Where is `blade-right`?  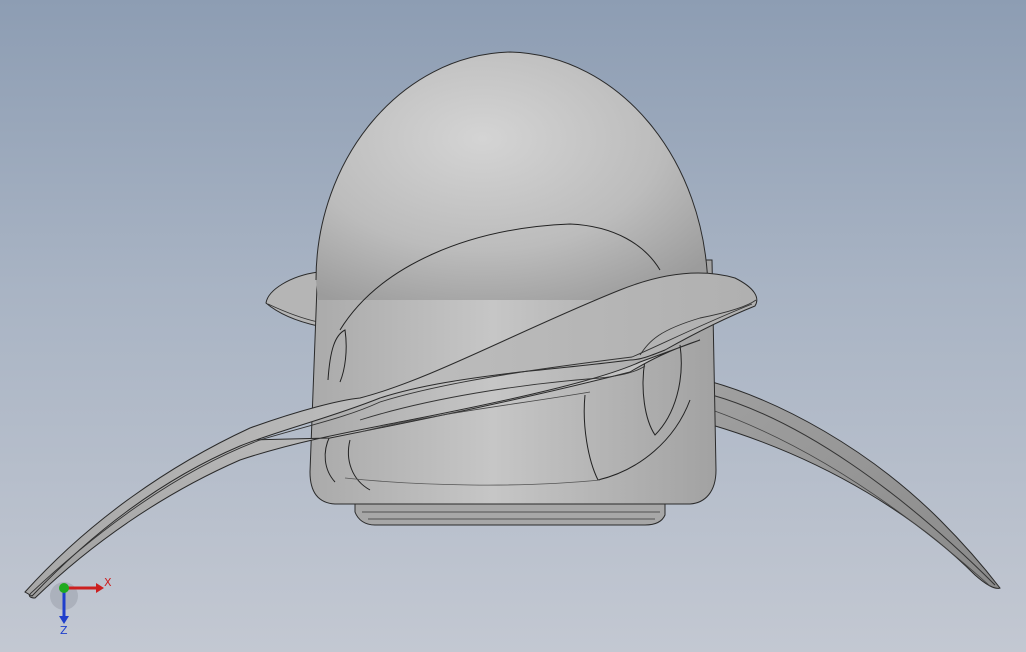 blade-right is located at coordinates (852, 484).